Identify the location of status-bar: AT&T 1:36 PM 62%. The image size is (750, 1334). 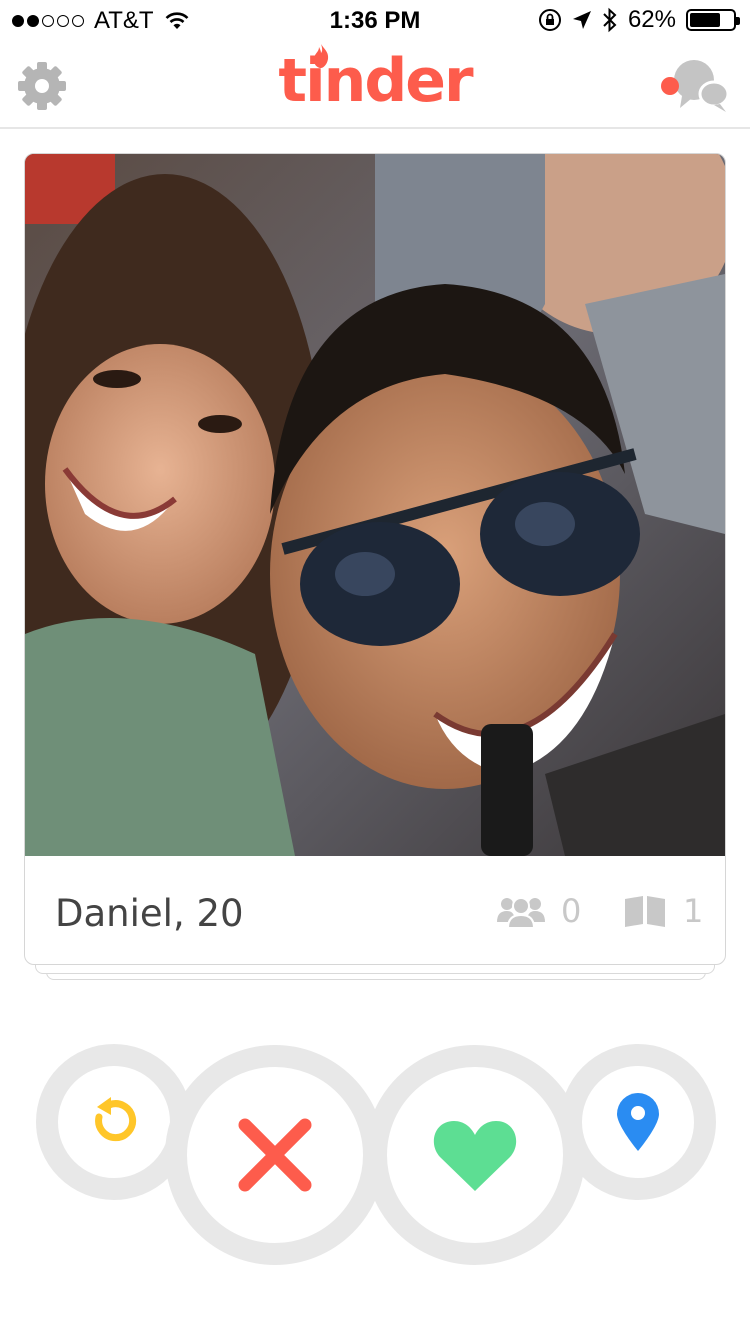
(375, 20).